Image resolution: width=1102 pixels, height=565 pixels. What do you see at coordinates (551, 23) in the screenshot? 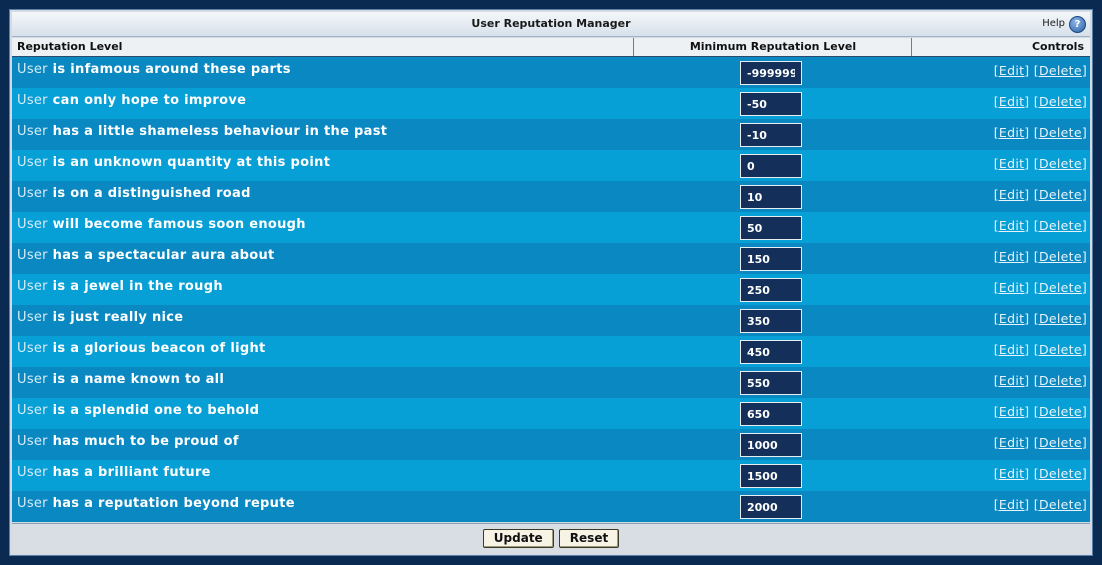
I see `panel-title: User Reputation Manager` at bounding box center [551, 23].